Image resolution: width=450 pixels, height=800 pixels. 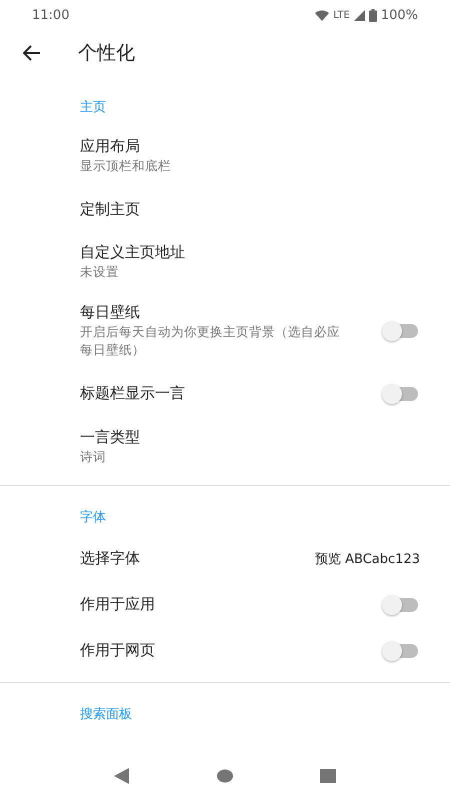 What do you see at coordinates (322, 15) in the screenshot?
I see `wifi-icon` at bounding box center [322, 15].